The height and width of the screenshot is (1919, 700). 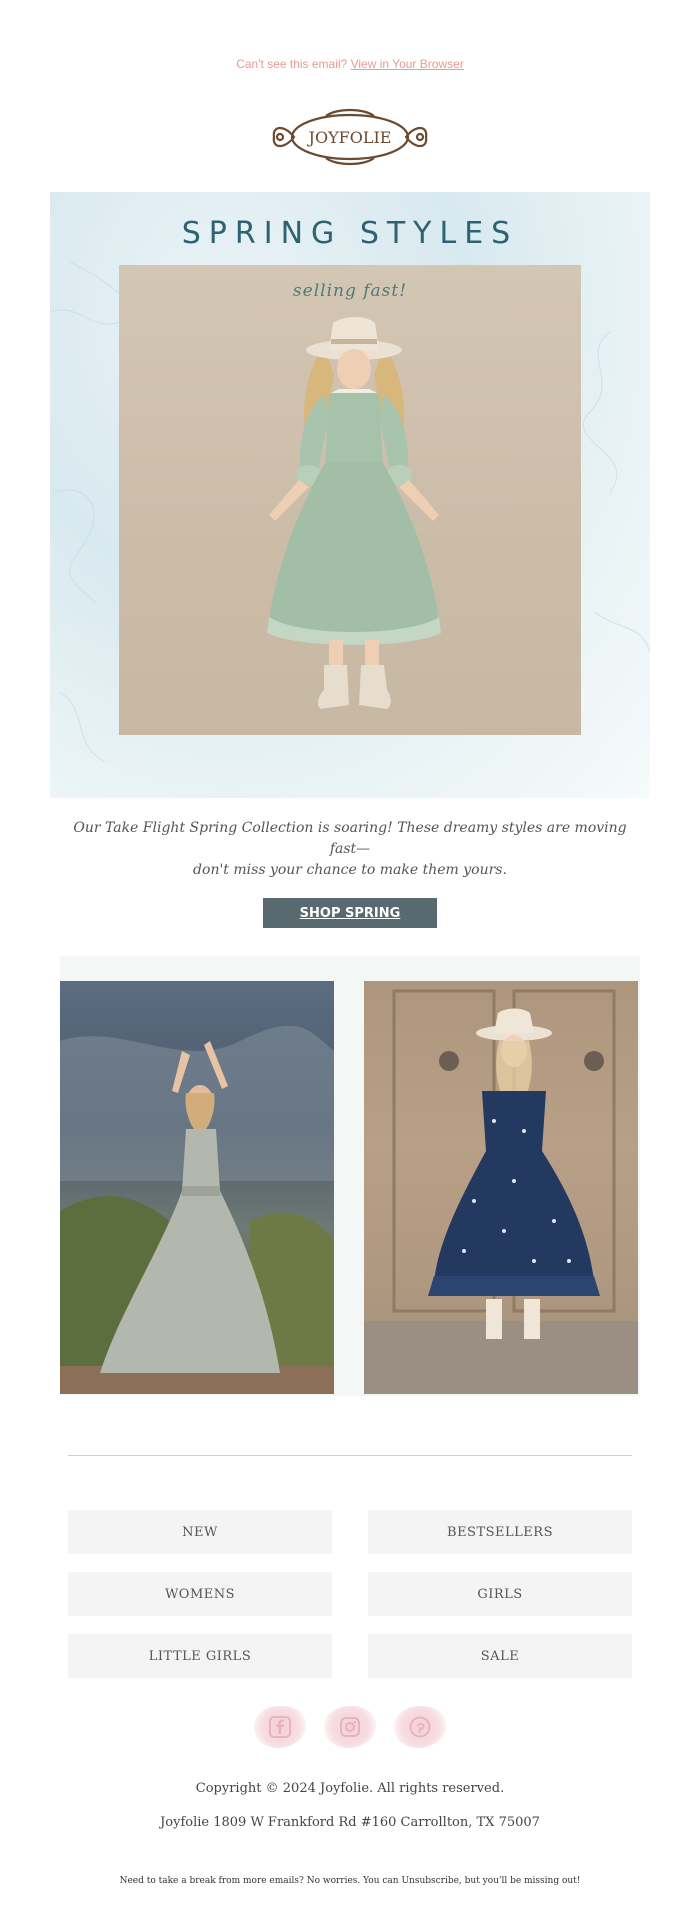 What do you see at coordinates (350, 233) in the screenshot?
I see `hero-title: SPRING STYLES` at bounding box center [350, 233].